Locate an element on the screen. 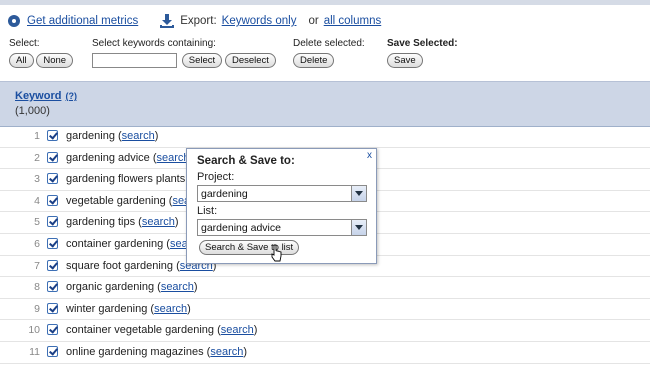 The image size is (650, 365). list-select: gardening advice is located at coordinates (282, 227).